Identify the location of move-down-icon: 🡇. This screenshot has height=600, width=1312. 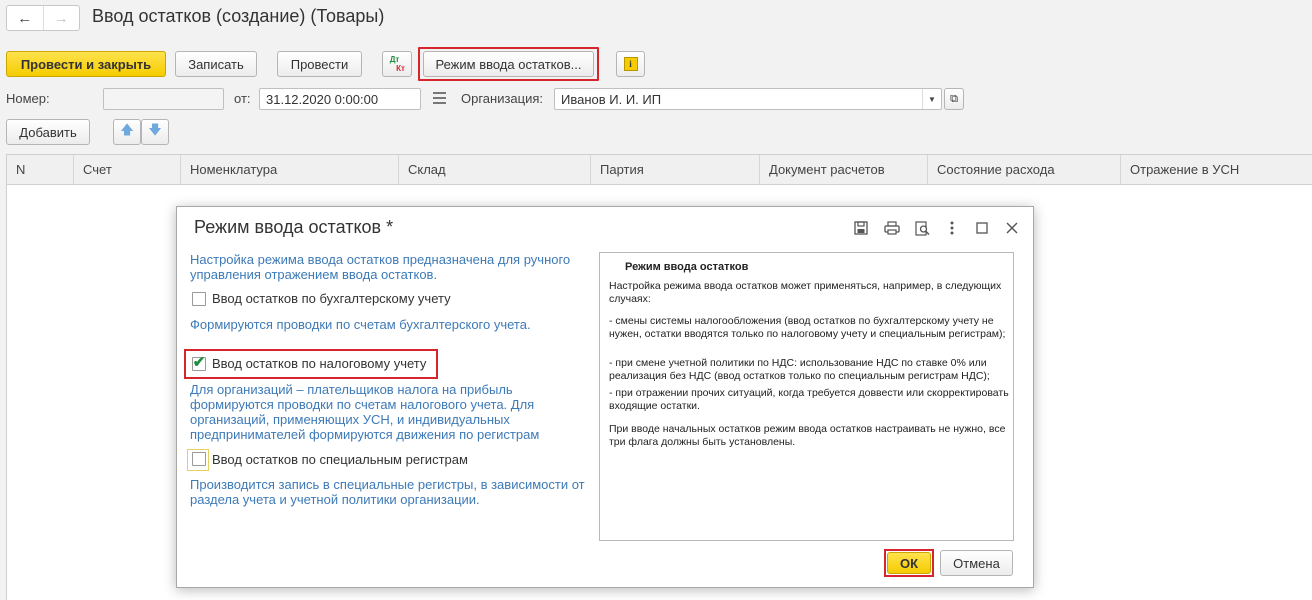
(155, 129).